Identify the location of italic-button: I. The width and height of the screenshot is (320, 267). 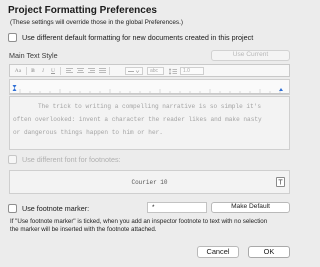
(43, 71).